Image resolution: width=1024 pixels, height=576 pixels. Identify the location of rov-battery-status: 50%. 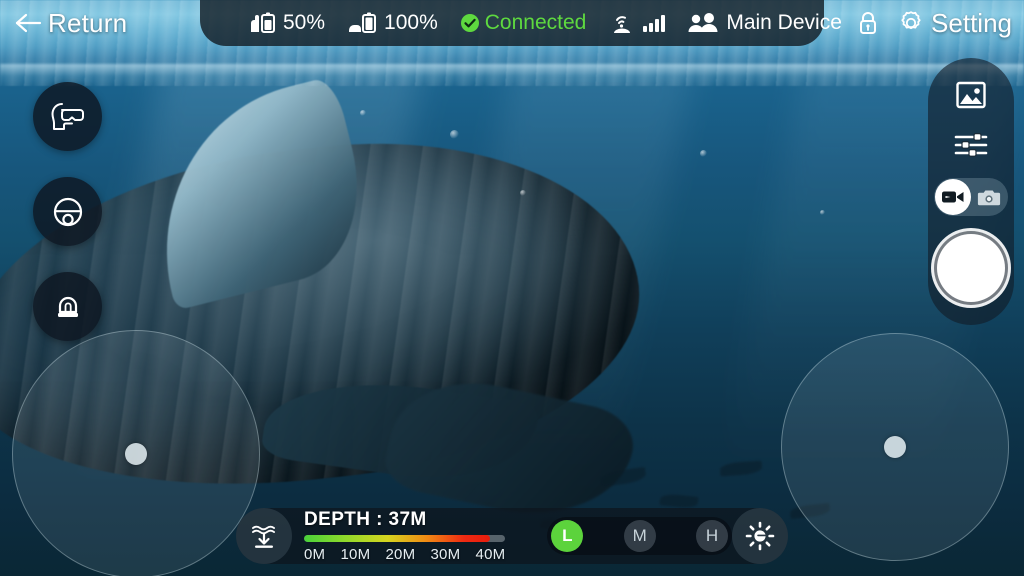
(286, 23).